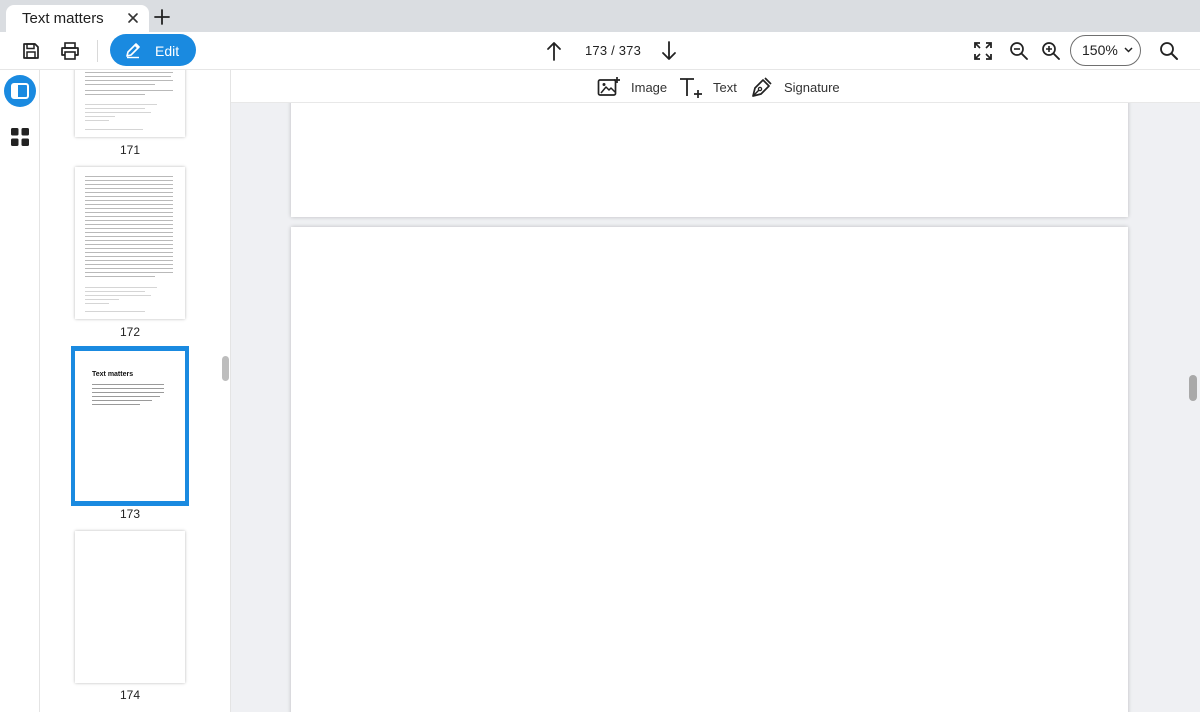 Image resolution: width=1200 pixels, height=712 pixels. Describe the element at coordinates (130, 332) in the screenshot. I see `page-number-172: 172` at that location.